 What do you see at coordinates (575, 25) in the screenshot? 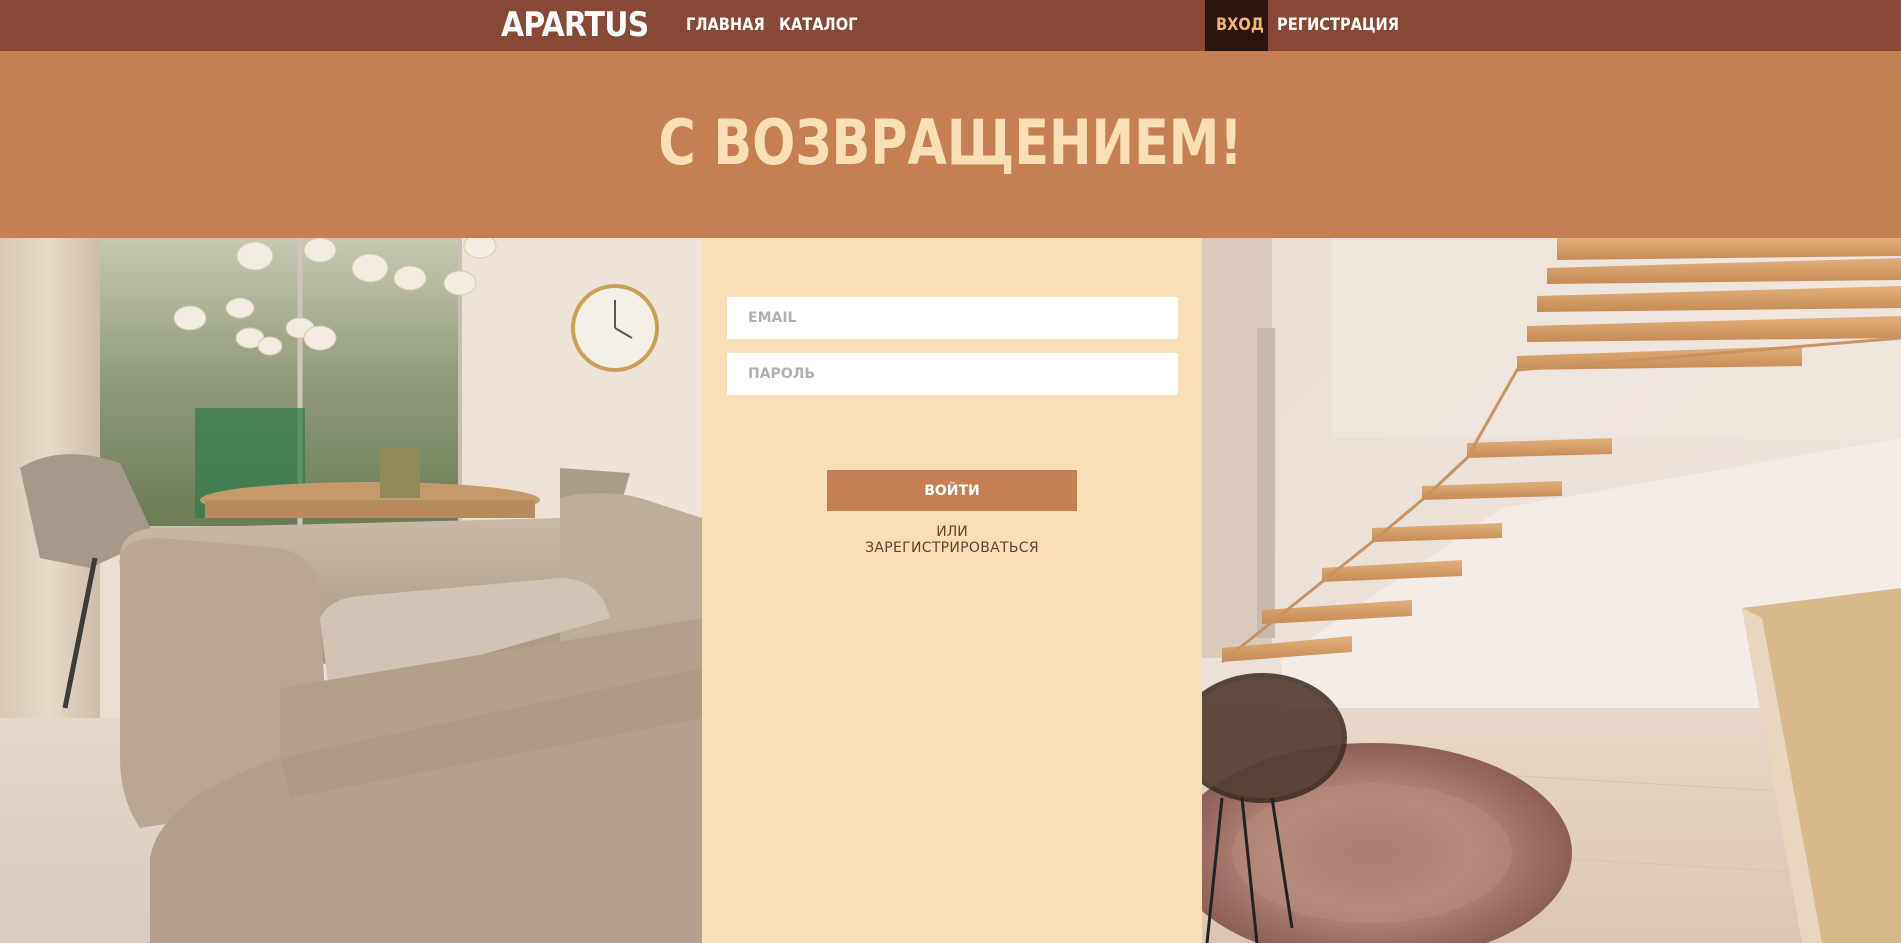
I see `brand-logo: APARTUS` at bounding box center [575, 25].